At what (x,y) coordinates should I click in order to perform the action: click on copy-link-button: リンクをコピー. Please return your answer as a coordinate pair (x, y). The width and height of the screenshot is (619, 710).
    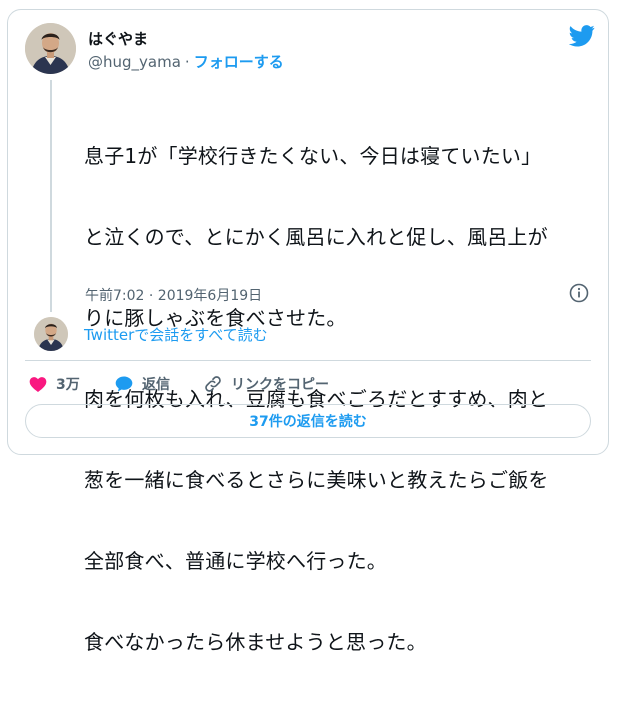
    Looking at the image, I should click on (266, 384).